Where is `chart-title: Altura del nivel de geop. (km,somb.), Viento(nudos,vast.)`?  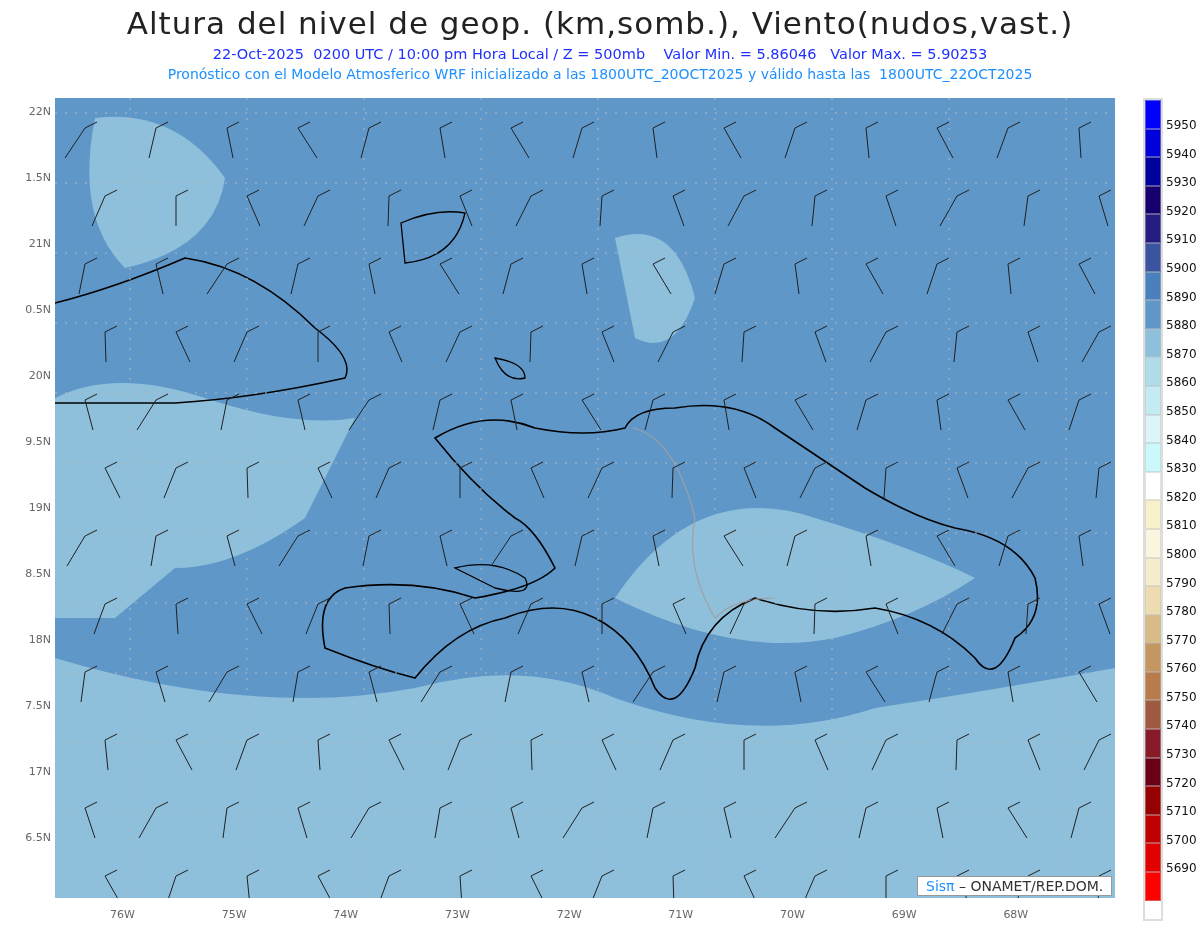 chart-title: Altura del nivel de geop. (km,somb.), Viento(nudos,vast.) is located at coordinates (600, 23).